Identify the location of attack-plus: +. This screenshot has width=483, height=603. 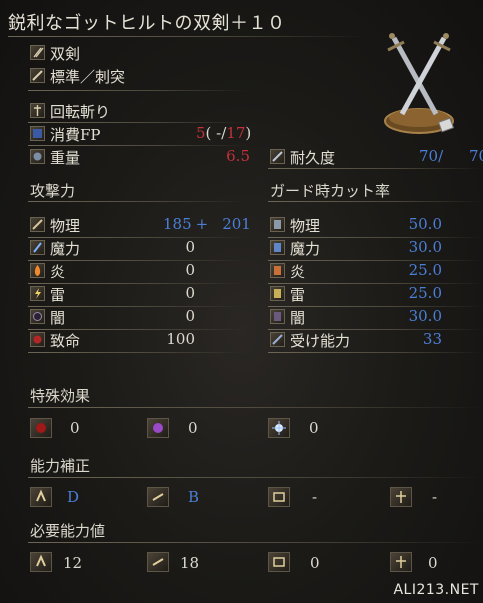
(202, 224).